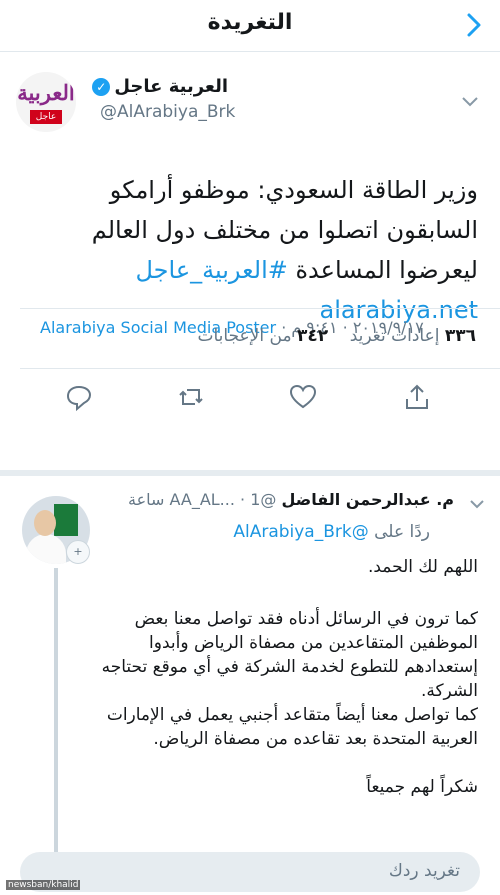  I want to click on reply-icon, so click(79, 397).